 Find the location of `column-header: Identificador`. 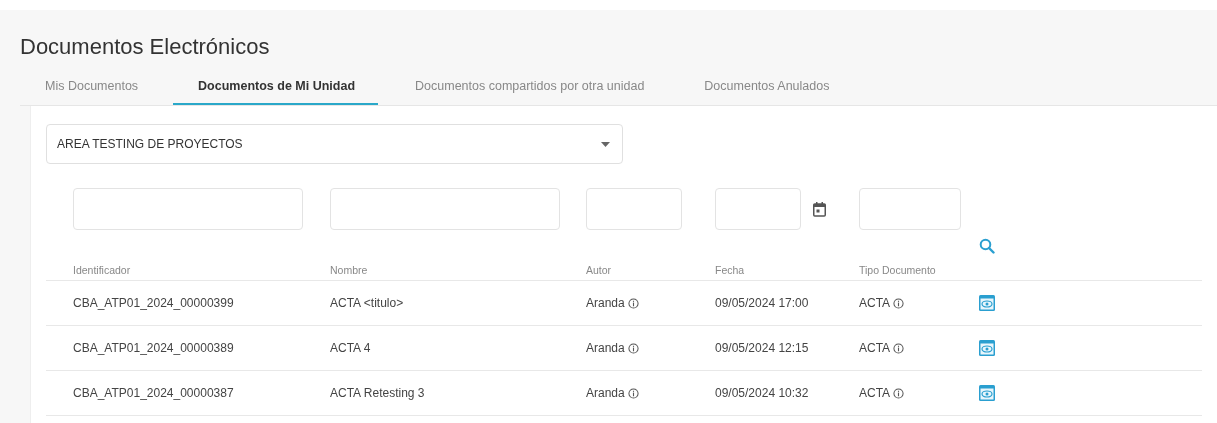

column-header: Identificador is located at coordinates (102, 270).